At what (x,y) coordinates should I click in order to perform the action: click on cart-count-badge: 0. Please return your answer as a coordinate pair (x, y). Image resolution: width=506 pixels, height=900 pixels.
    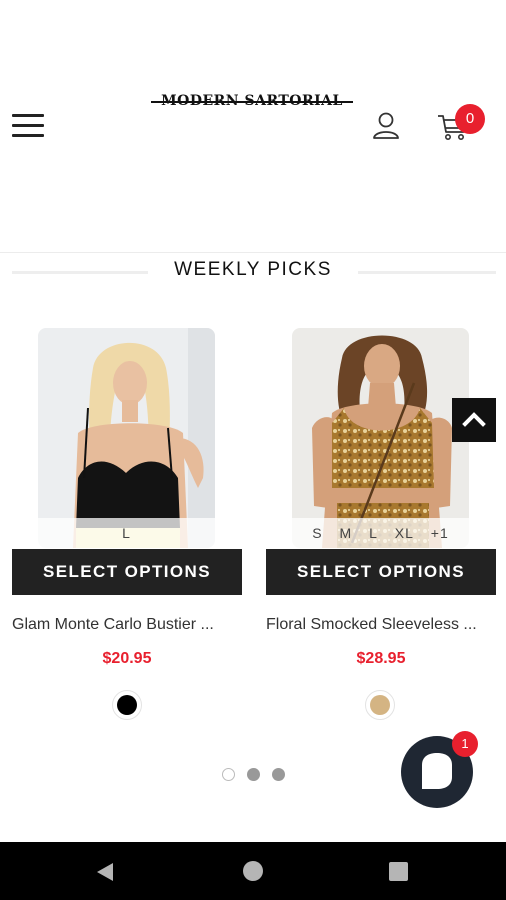
    Looking at the image, I should click on (470, 119).